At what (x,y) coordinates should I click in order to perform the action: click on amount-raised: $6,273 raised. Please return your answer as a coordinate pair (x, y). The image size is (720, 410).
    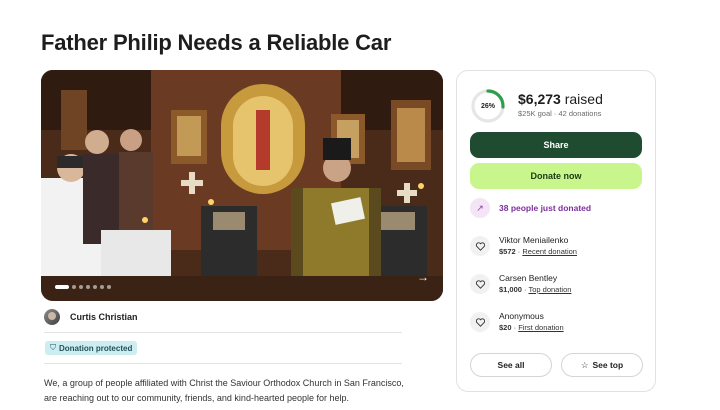
    Looking at the image, I should click on (560, 99).